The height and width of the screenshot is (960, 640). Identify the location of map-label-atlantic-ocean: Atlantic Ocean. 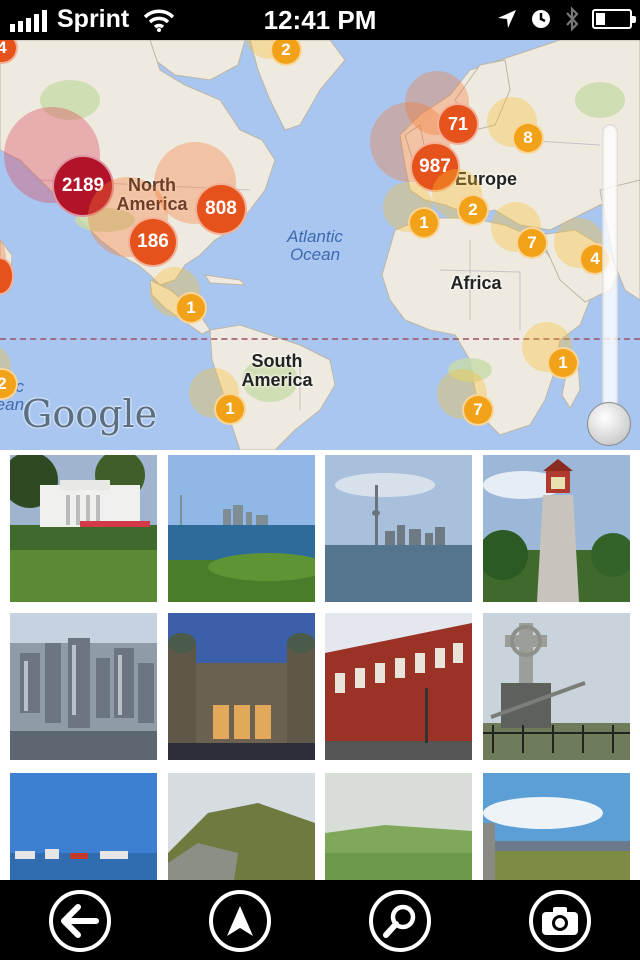
(315, 245).